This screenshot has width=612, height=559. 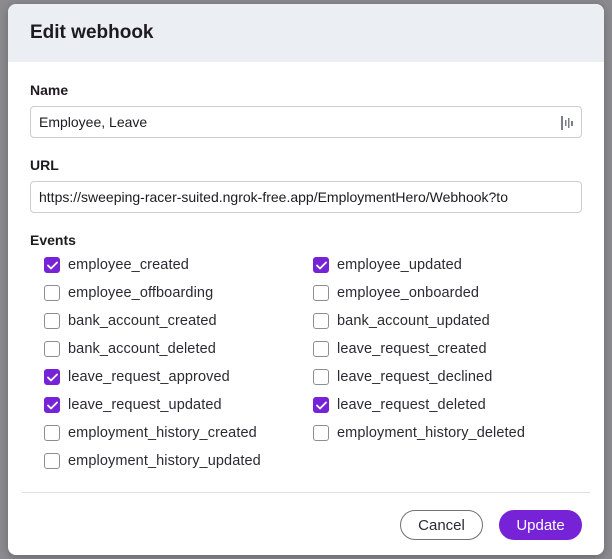 I want to click on event-option-leave-request-deleted: leave_request_deleted, so click(x=433, y=405).